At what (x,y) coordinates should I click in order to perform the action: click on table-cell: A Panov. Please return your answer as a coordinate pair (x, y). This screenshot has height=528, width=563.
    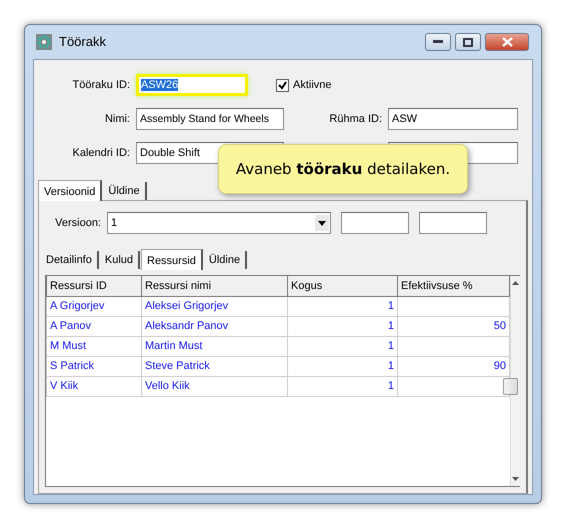
    Looking at the image, I should click on (94, 326).